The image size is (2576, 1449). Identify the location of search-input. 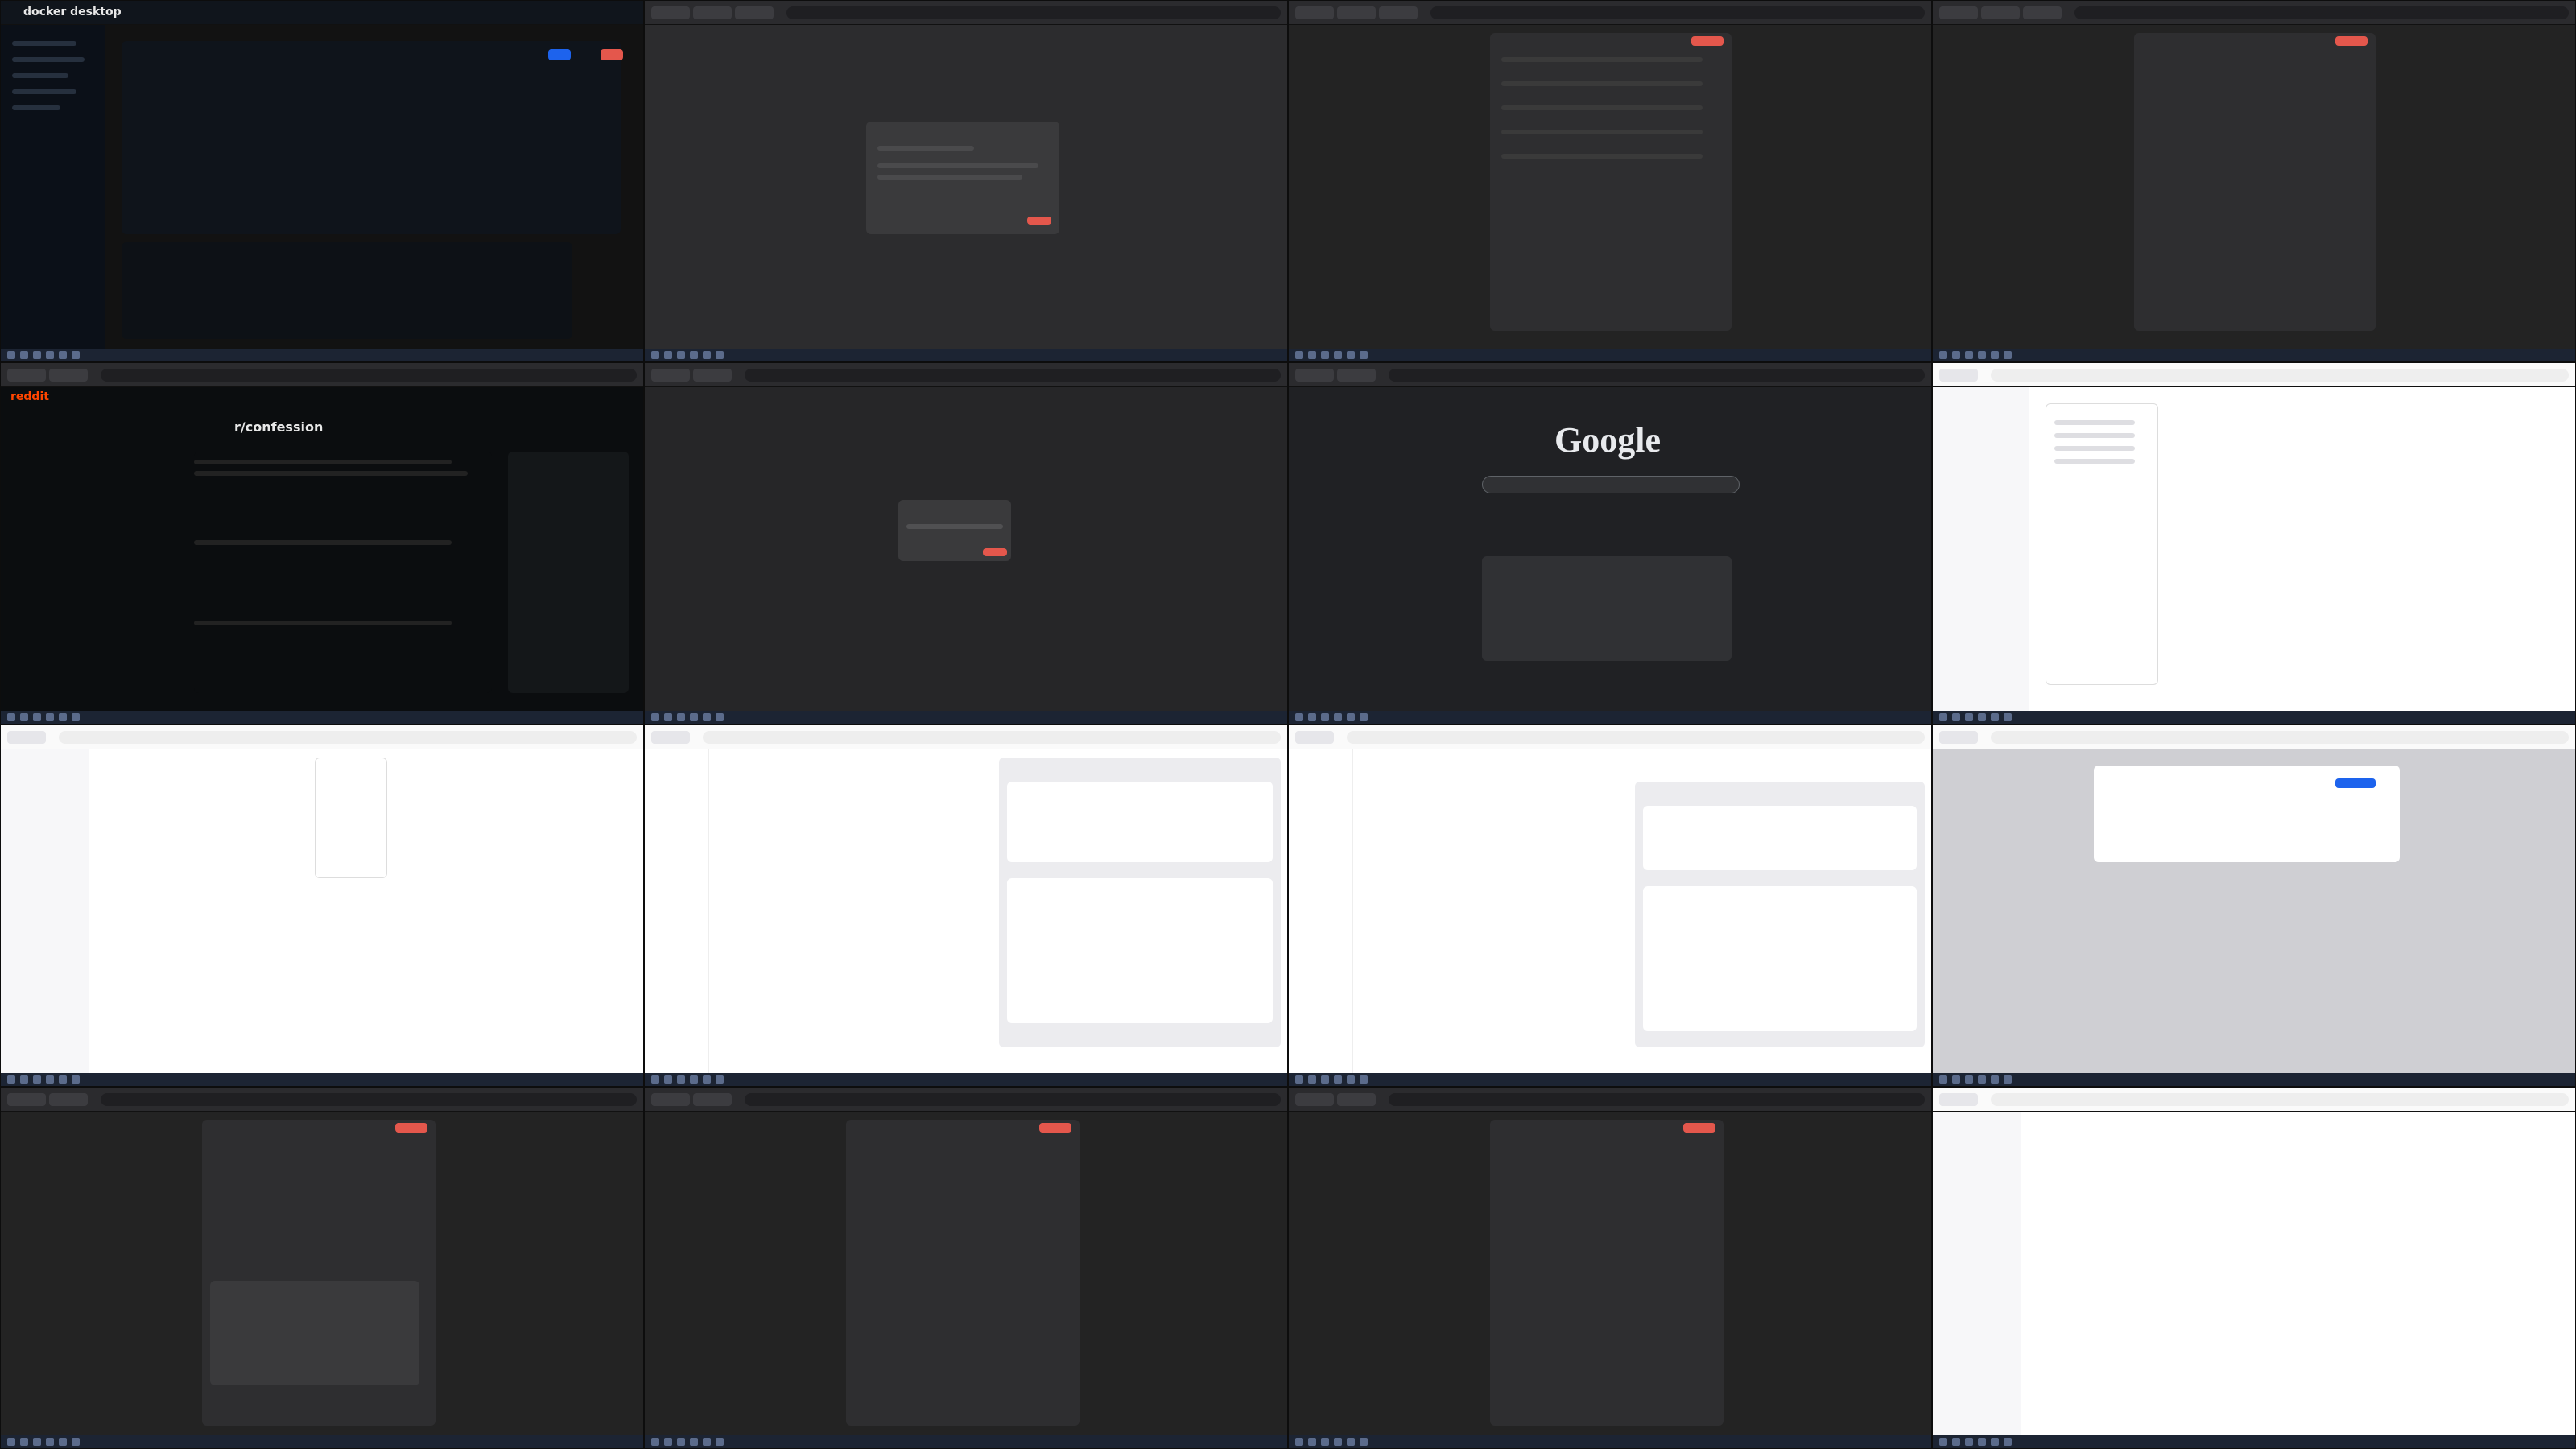
(1611, 484).